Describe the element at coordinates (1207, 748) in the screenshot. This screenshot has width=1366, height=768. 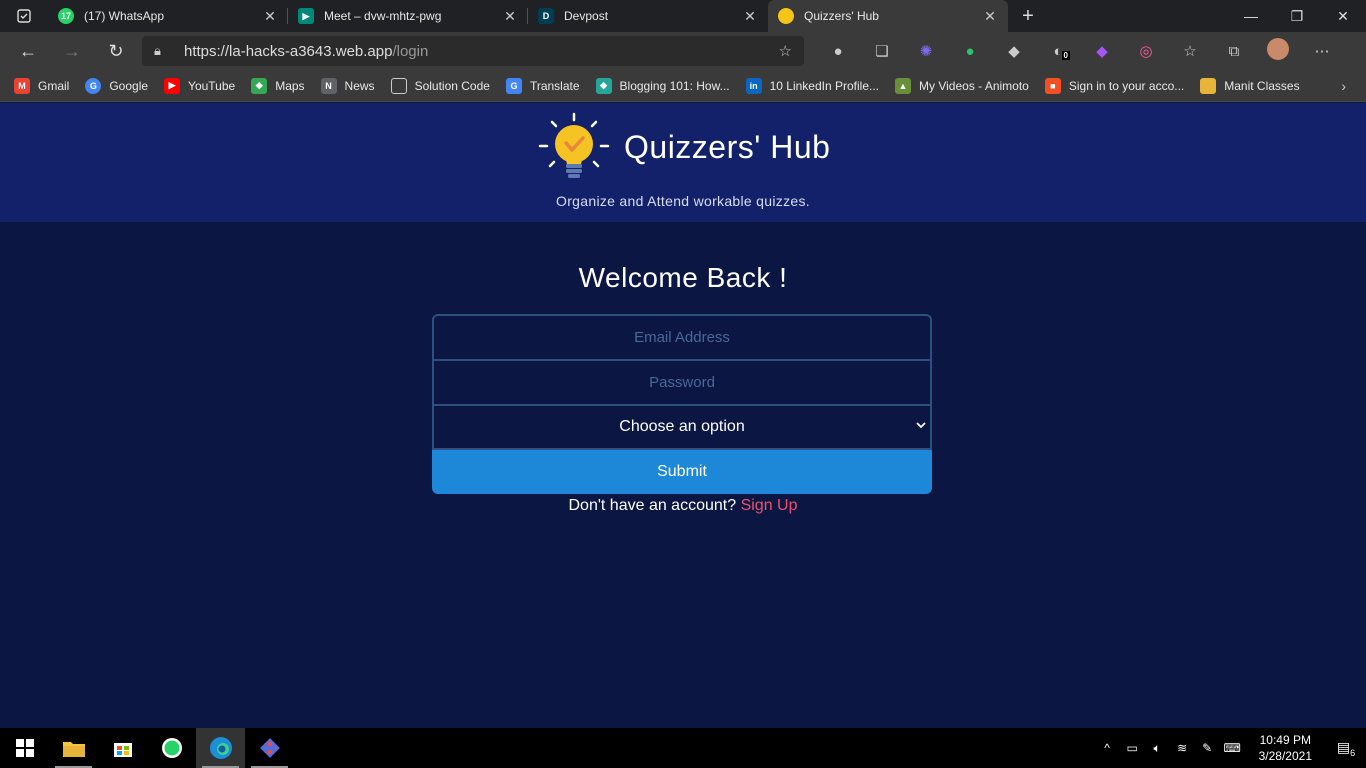
I see `pen-icon: ✎` at that location.